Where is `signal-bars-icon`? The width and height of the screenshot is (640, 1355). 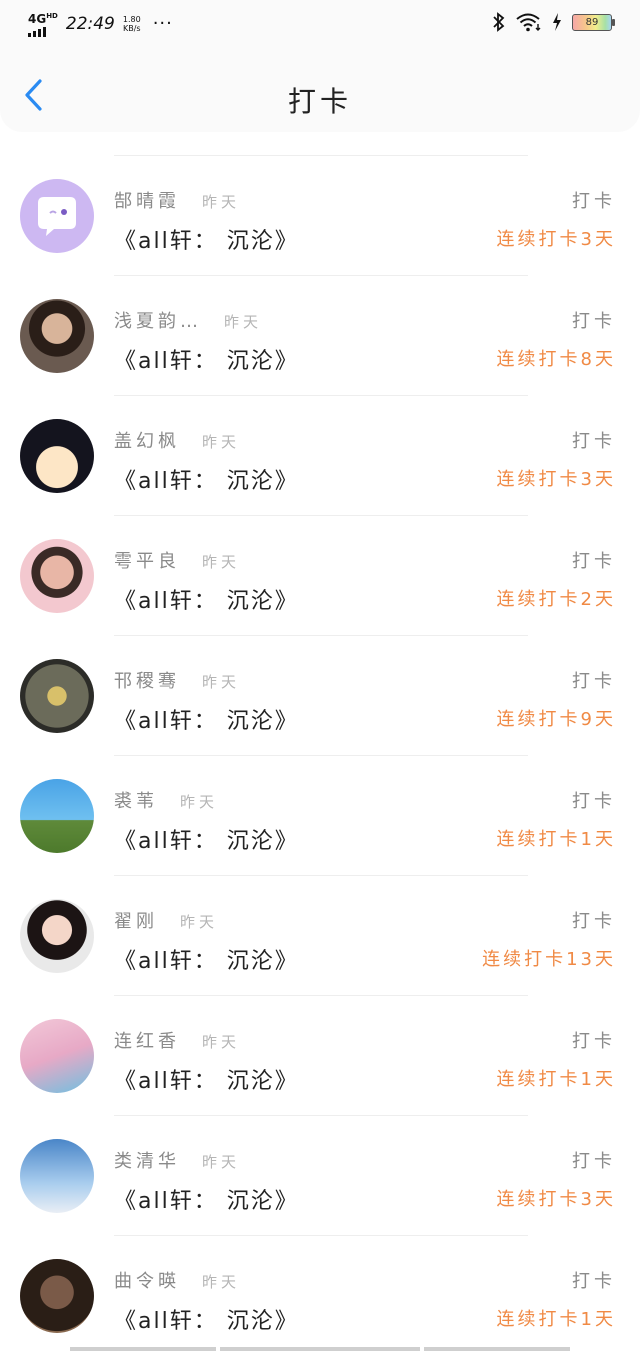
signal-bars-icon is located at coordinates (43, 32).